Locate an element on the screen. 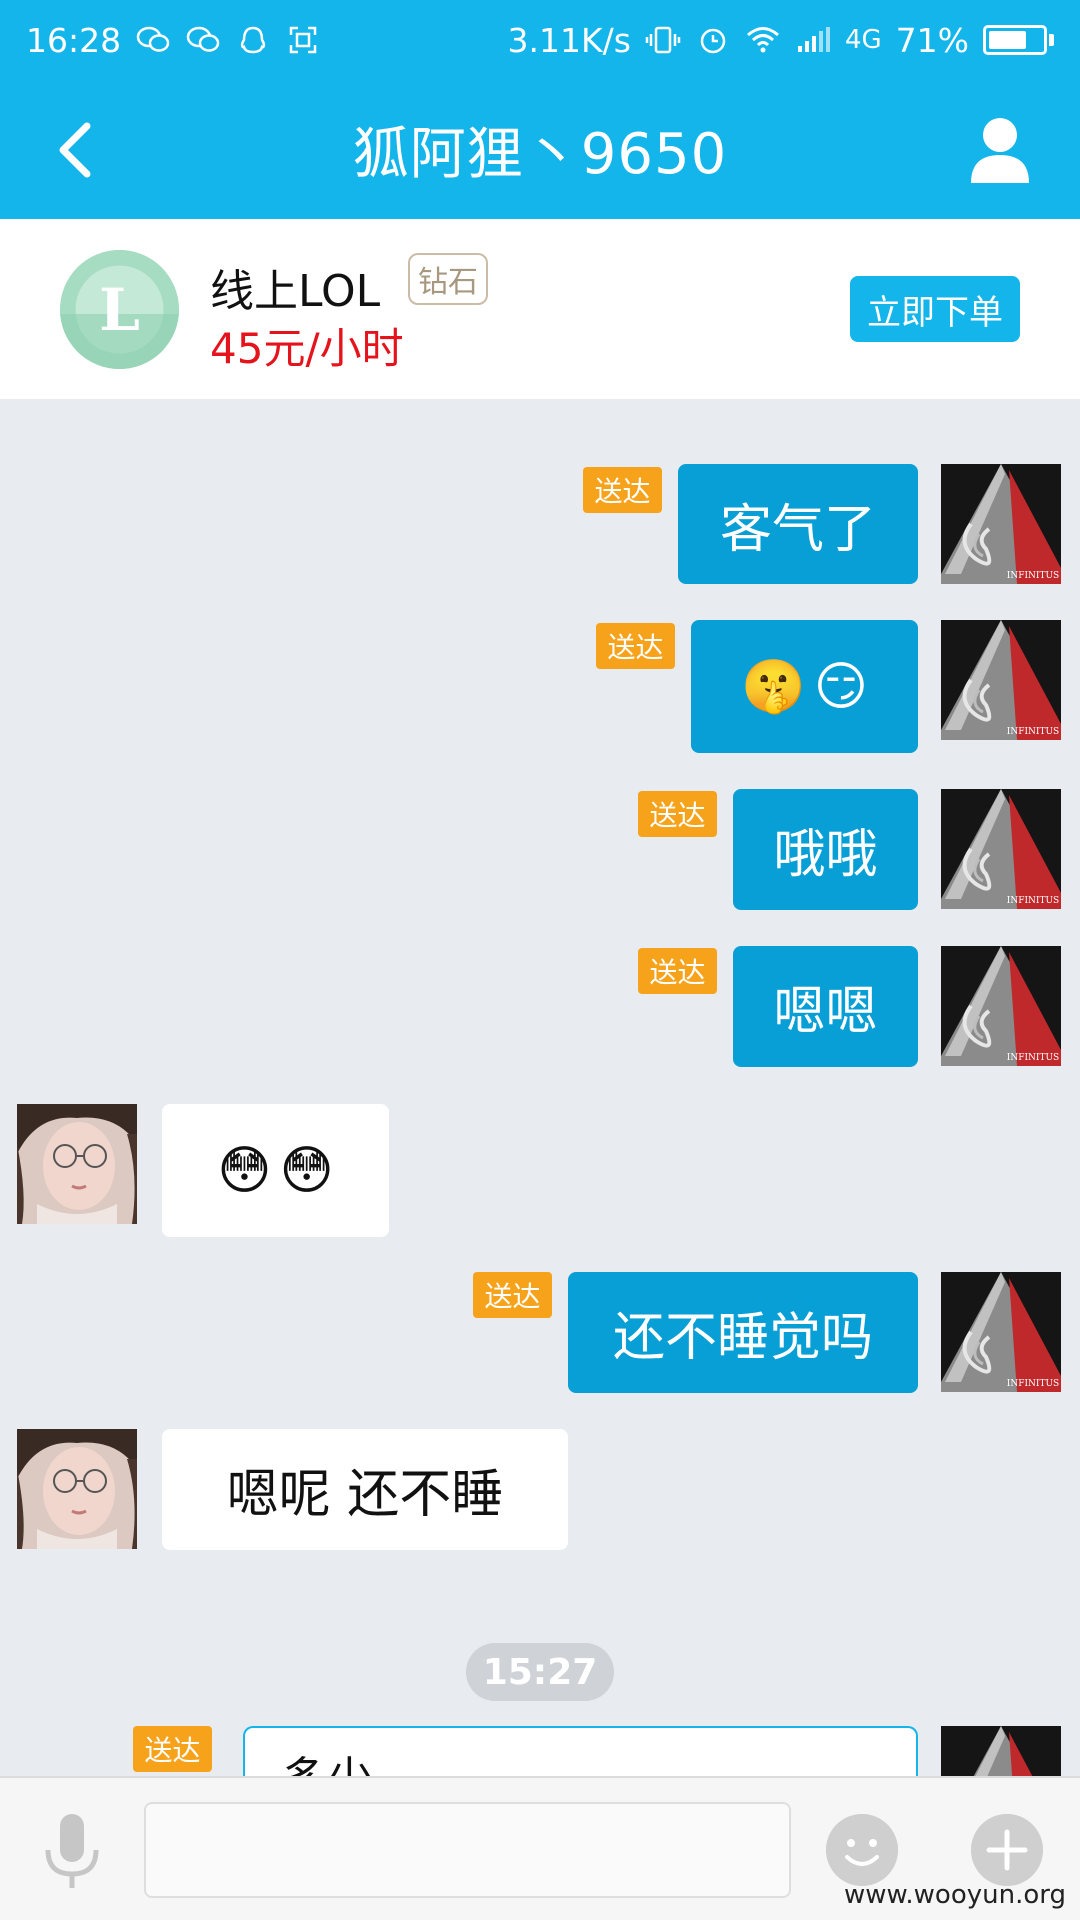  screenshot-icon is located at coordinates (303, 40).